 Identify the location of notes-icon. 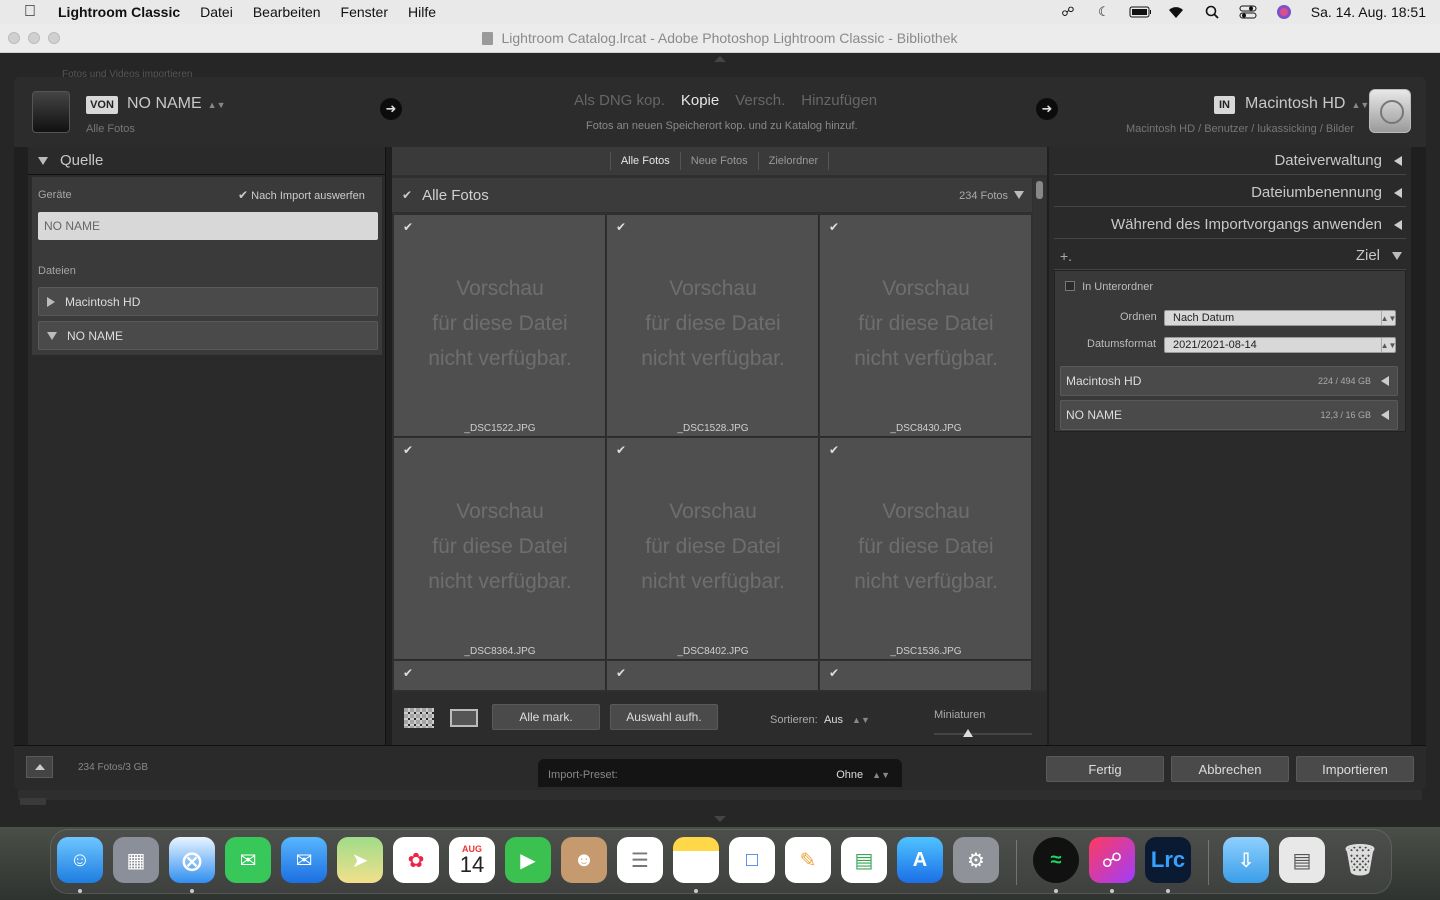
(696, 860).